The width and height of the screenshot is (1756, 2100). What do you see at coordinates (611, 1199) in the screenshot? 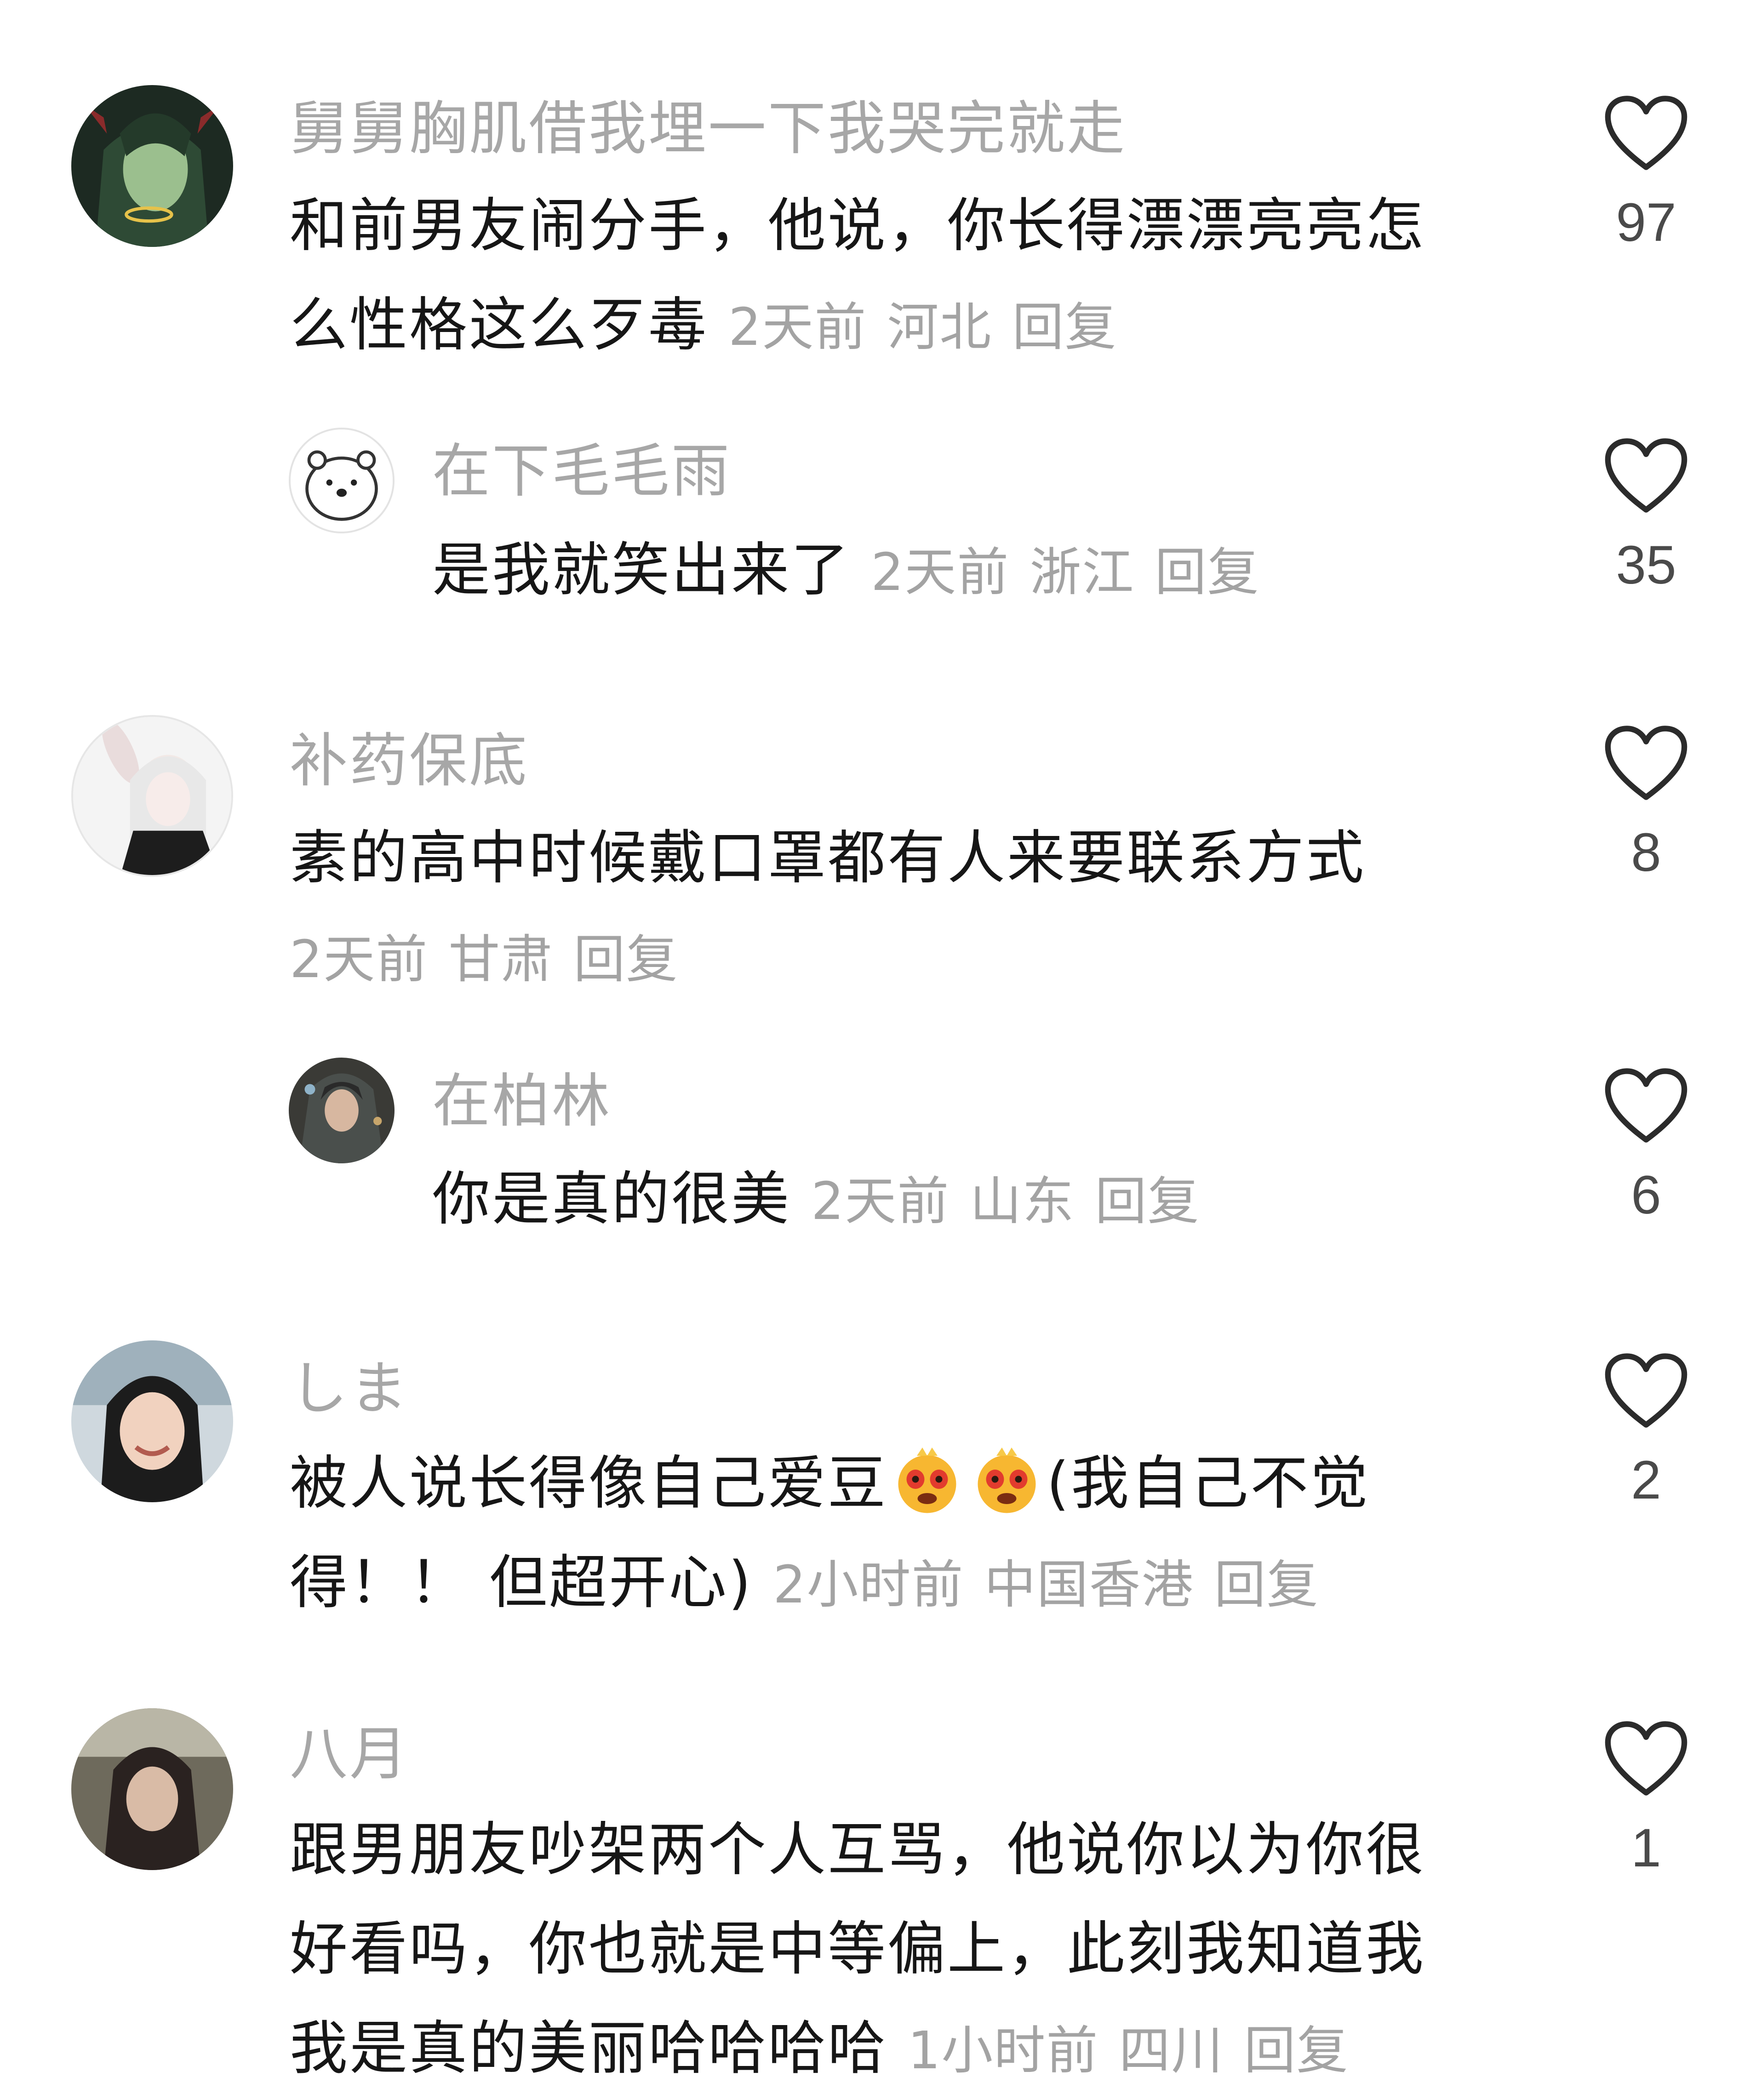
I see `comment-line: 你是真的很美` at bounding box center [611, 1199].